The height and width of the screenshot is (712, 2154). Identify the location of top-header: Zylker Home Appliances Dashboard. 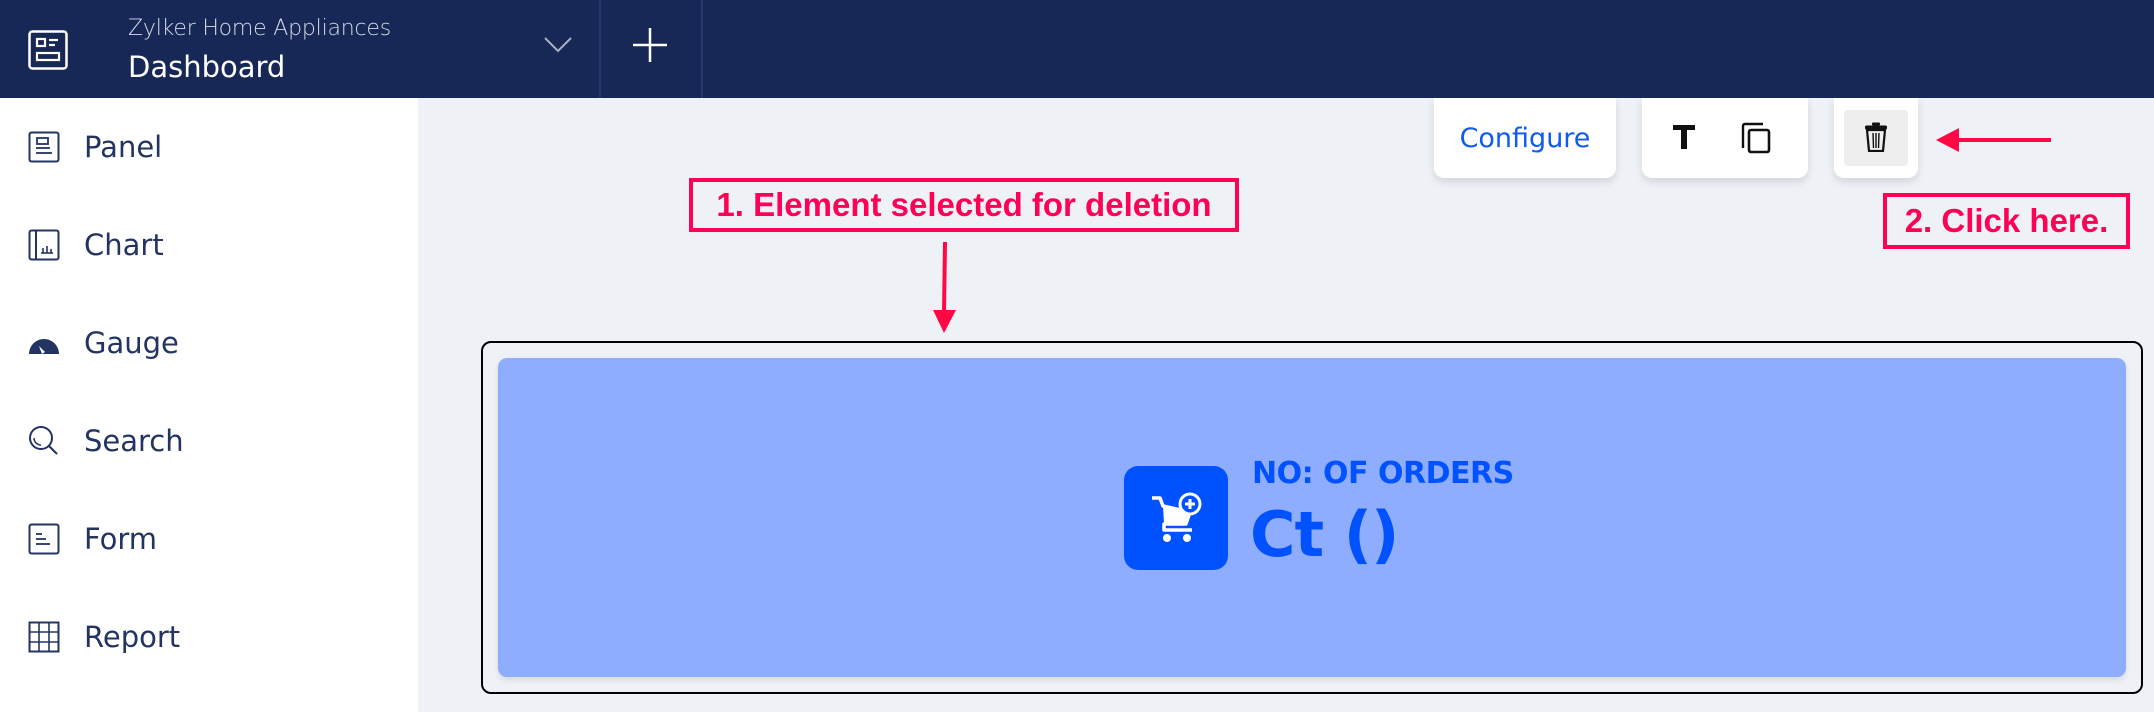
(1077, 49).